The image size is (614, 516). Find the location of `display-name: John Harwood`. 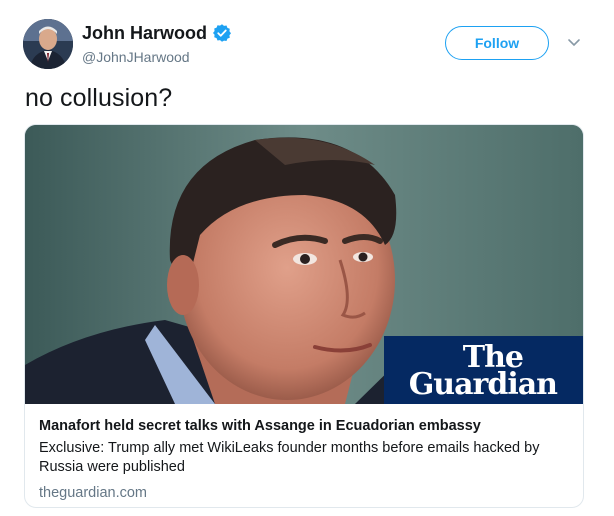

display-name: John Harwood is located at coordinates (144, 33).